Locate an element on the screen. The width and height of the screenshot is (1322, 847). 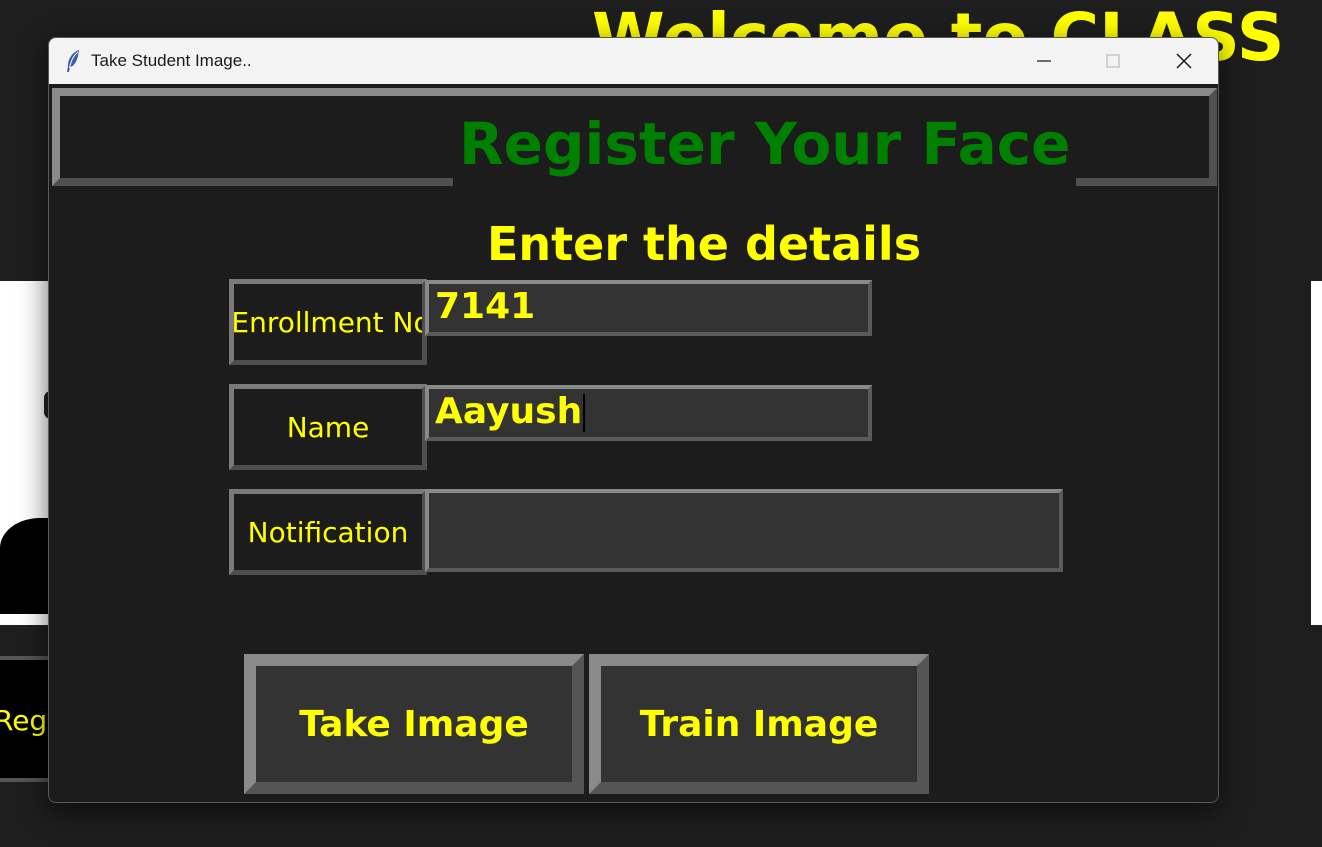
name-label: Name is located at coordinates (328, 427).